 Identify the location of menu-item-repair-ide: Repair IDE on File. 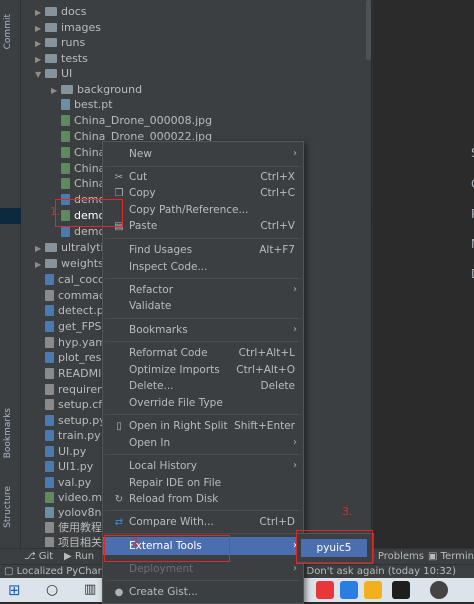
(203, 483).